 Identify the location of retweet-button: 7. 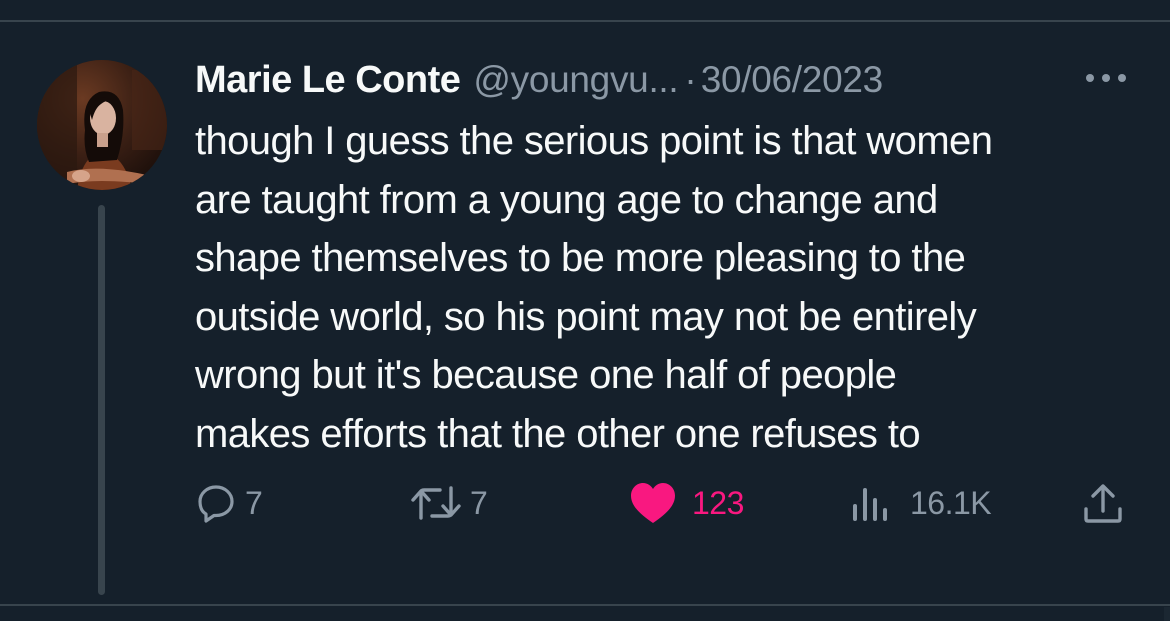
(449, 503).